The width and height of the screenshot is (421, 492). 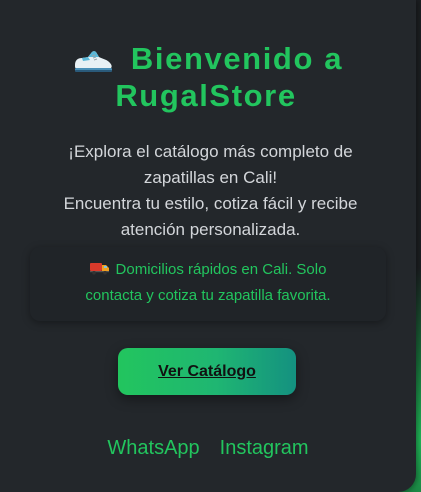 I want to click on page-title: Bienvenido a RugalStore, so click(x=208, y=77).